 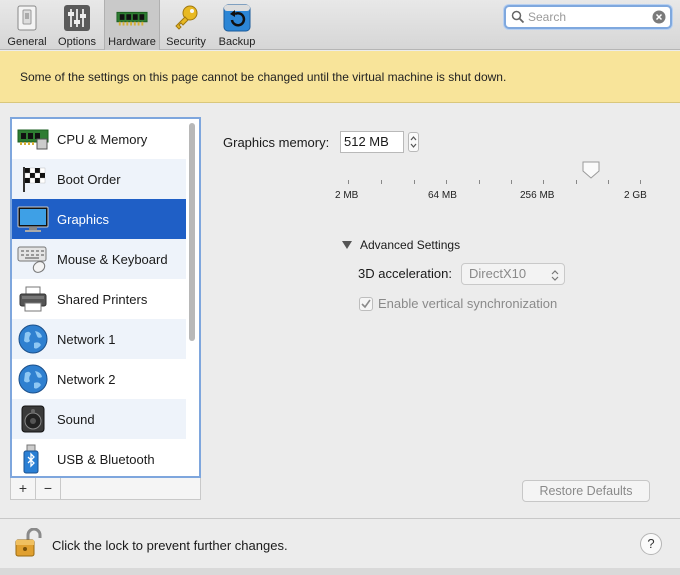 I want to click on checkmark-icon, so click(x=366, y=304).